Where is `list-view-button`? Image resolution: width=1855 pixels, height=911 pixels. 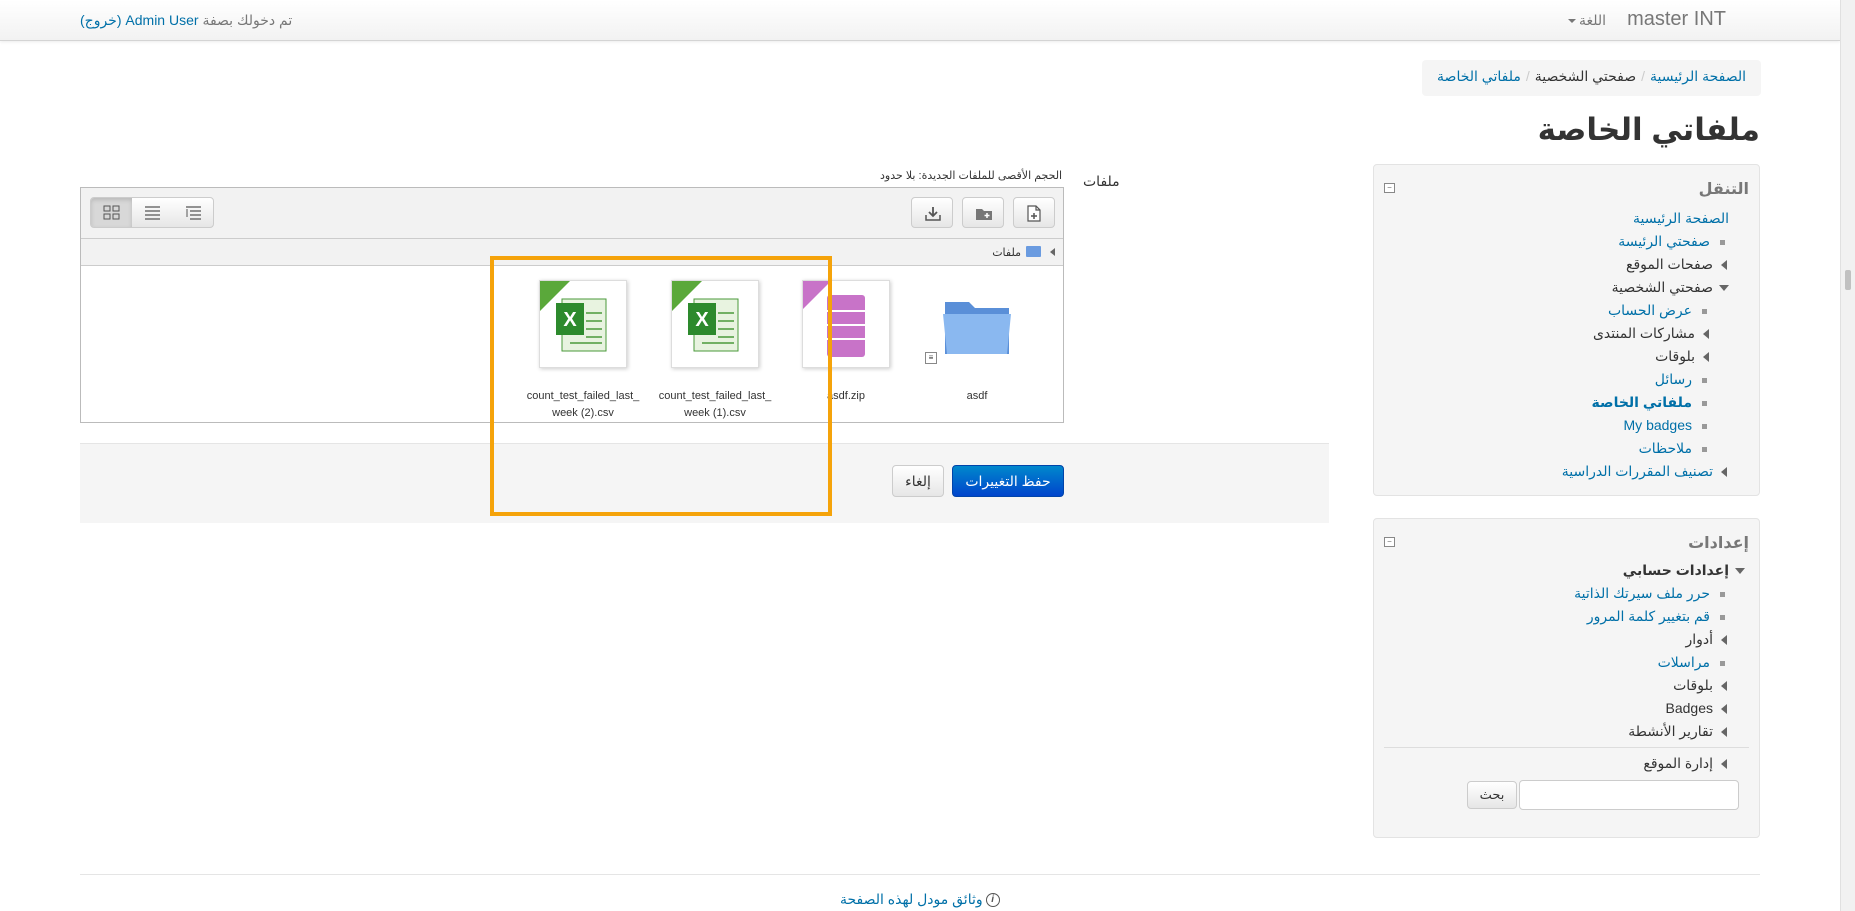 list-view-button is located at coordinates (152, 212).